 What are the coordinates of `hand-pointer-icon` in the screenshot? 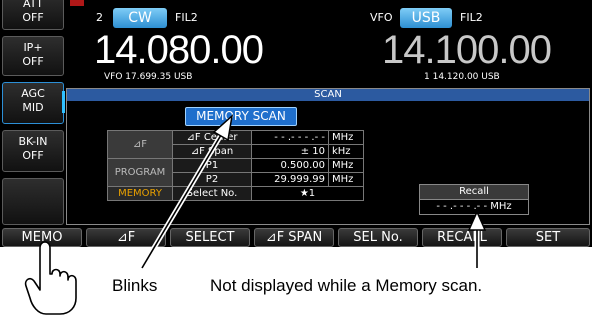 It's located at (50, 278).